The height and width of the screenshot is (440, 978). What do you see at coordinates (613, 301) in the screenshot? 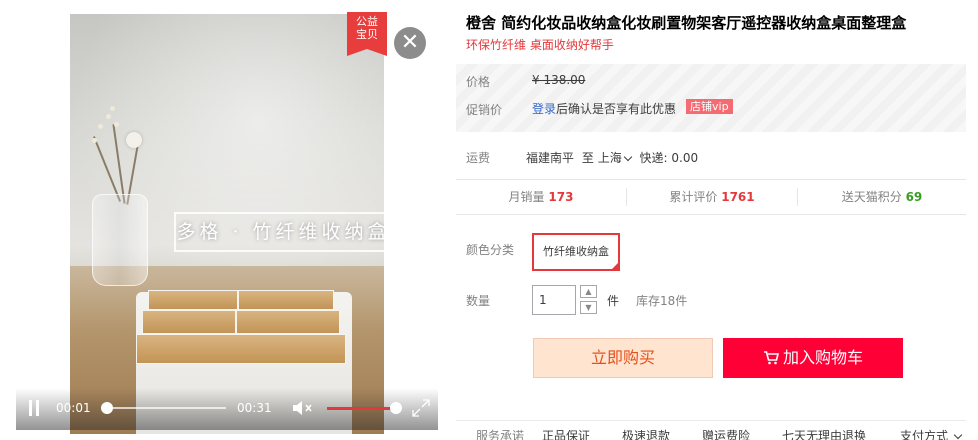
I see `quantity-unit: 件` at bounding box center [613, 301].